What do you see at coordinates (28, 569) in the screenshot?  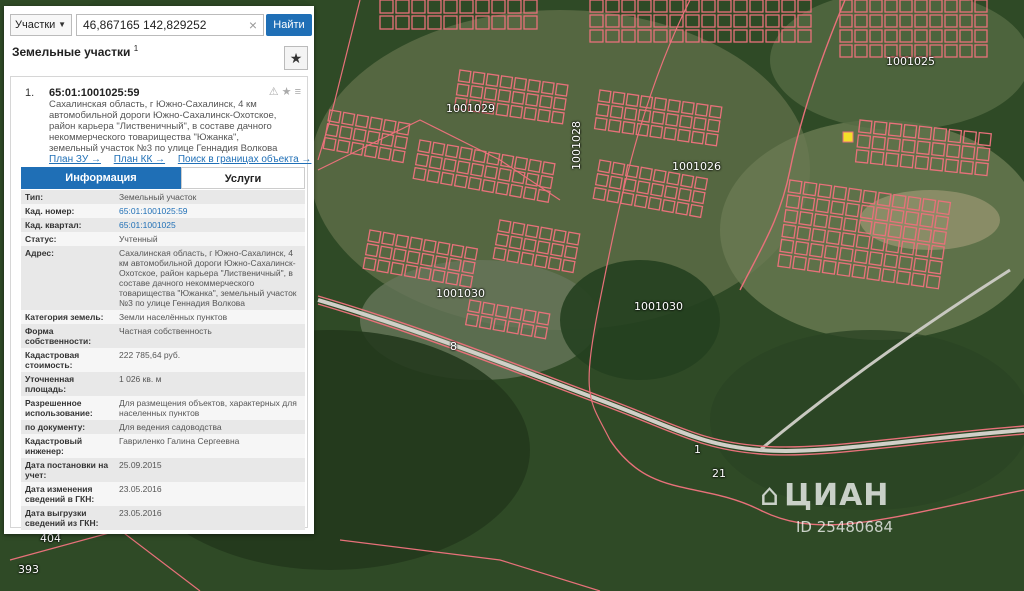 I see `road-label: 393` at bounding box center [28, 569].